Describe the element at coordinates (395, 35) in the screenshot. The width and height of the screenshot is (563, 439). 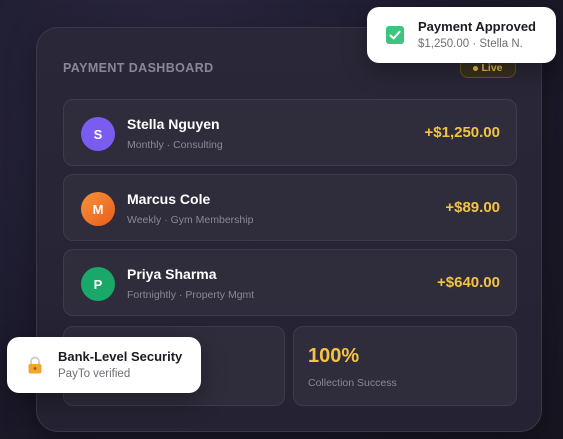
I see `check-icon` at that location.